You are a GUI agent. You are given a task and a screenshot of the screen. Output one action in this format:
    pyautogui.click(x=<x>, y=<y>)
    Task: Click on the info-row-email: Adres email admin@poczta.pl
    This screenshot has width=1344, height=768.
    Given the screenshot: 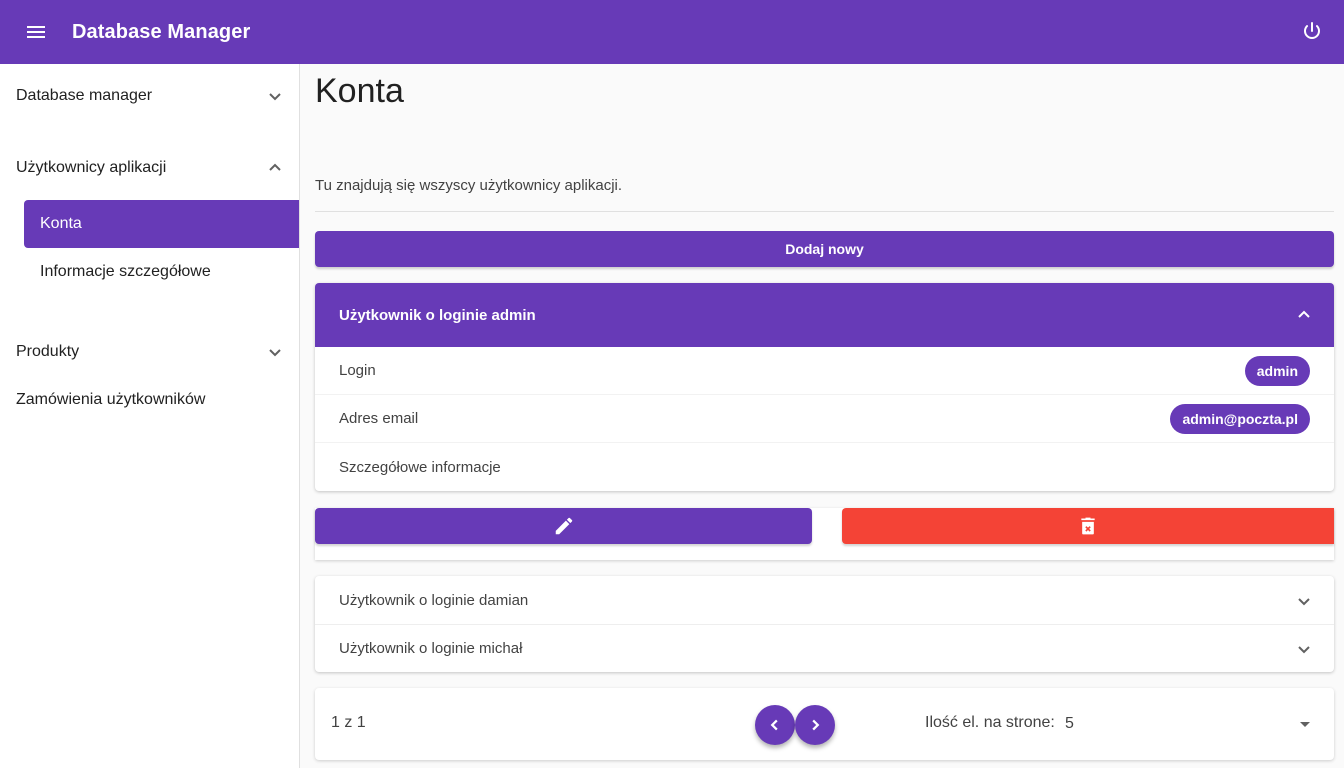 What is the action you would take?
    pyautogui.click(x=824, y=419)
    